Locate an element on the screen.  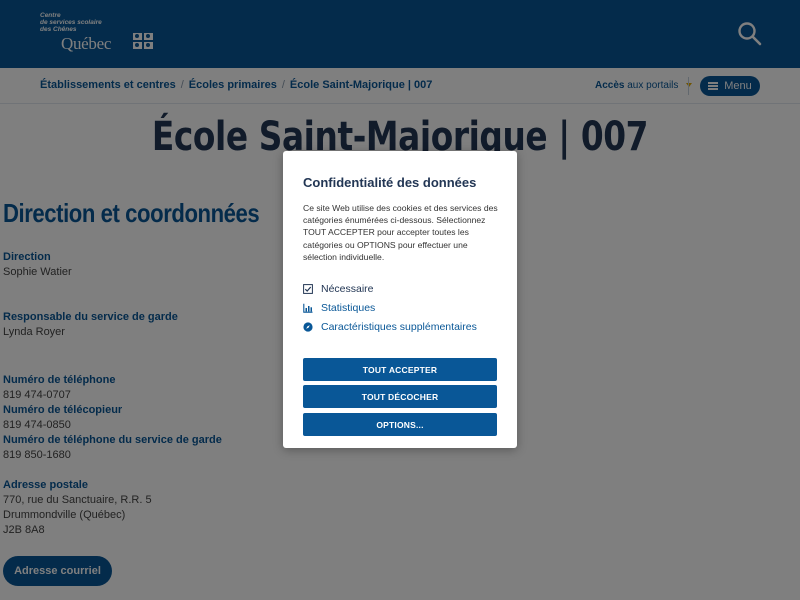
uncheck-all-button: TOUT DÉCOCHER is located at coordinates (400, 396).